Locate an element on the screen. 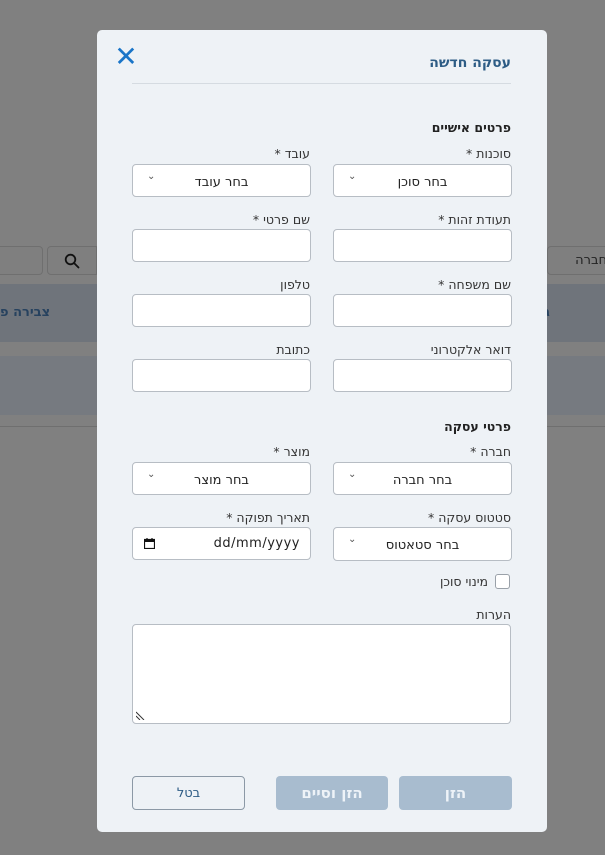 The image size is (605, 855). address-input is located at coordinates (221, 375).